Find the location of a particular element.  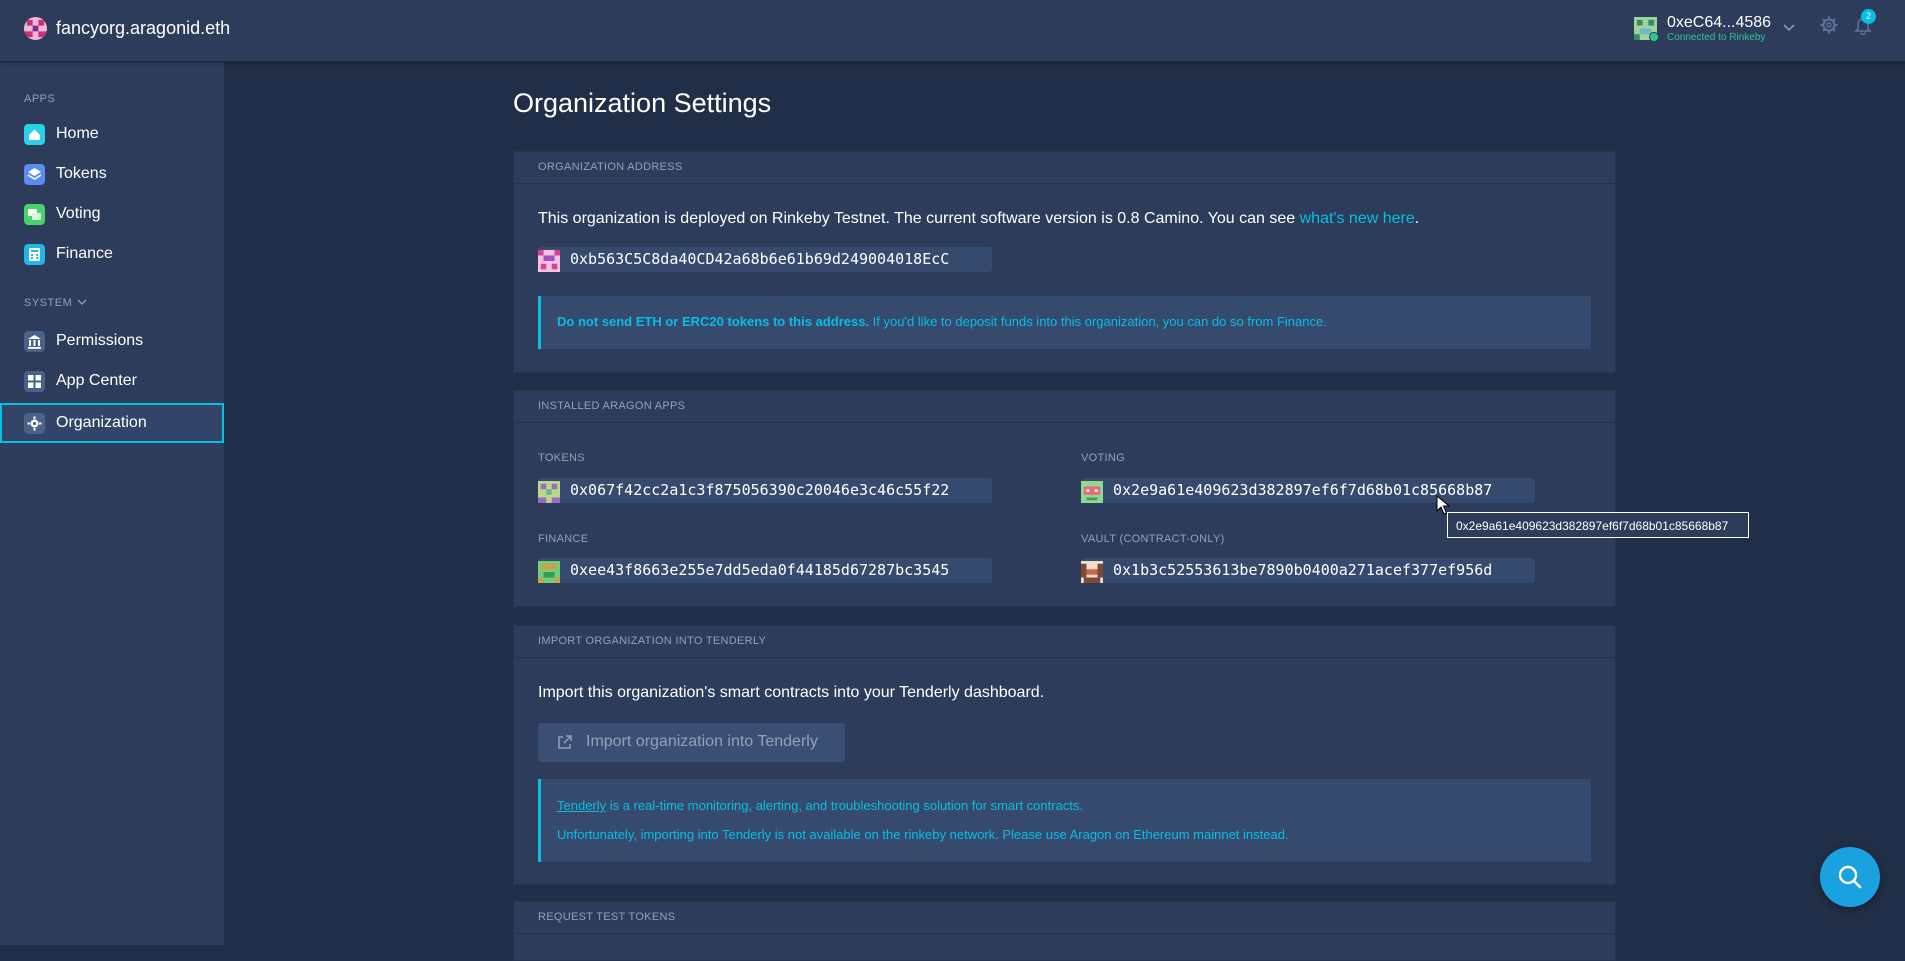

connected-dot is located at coordinates (1654, 37).